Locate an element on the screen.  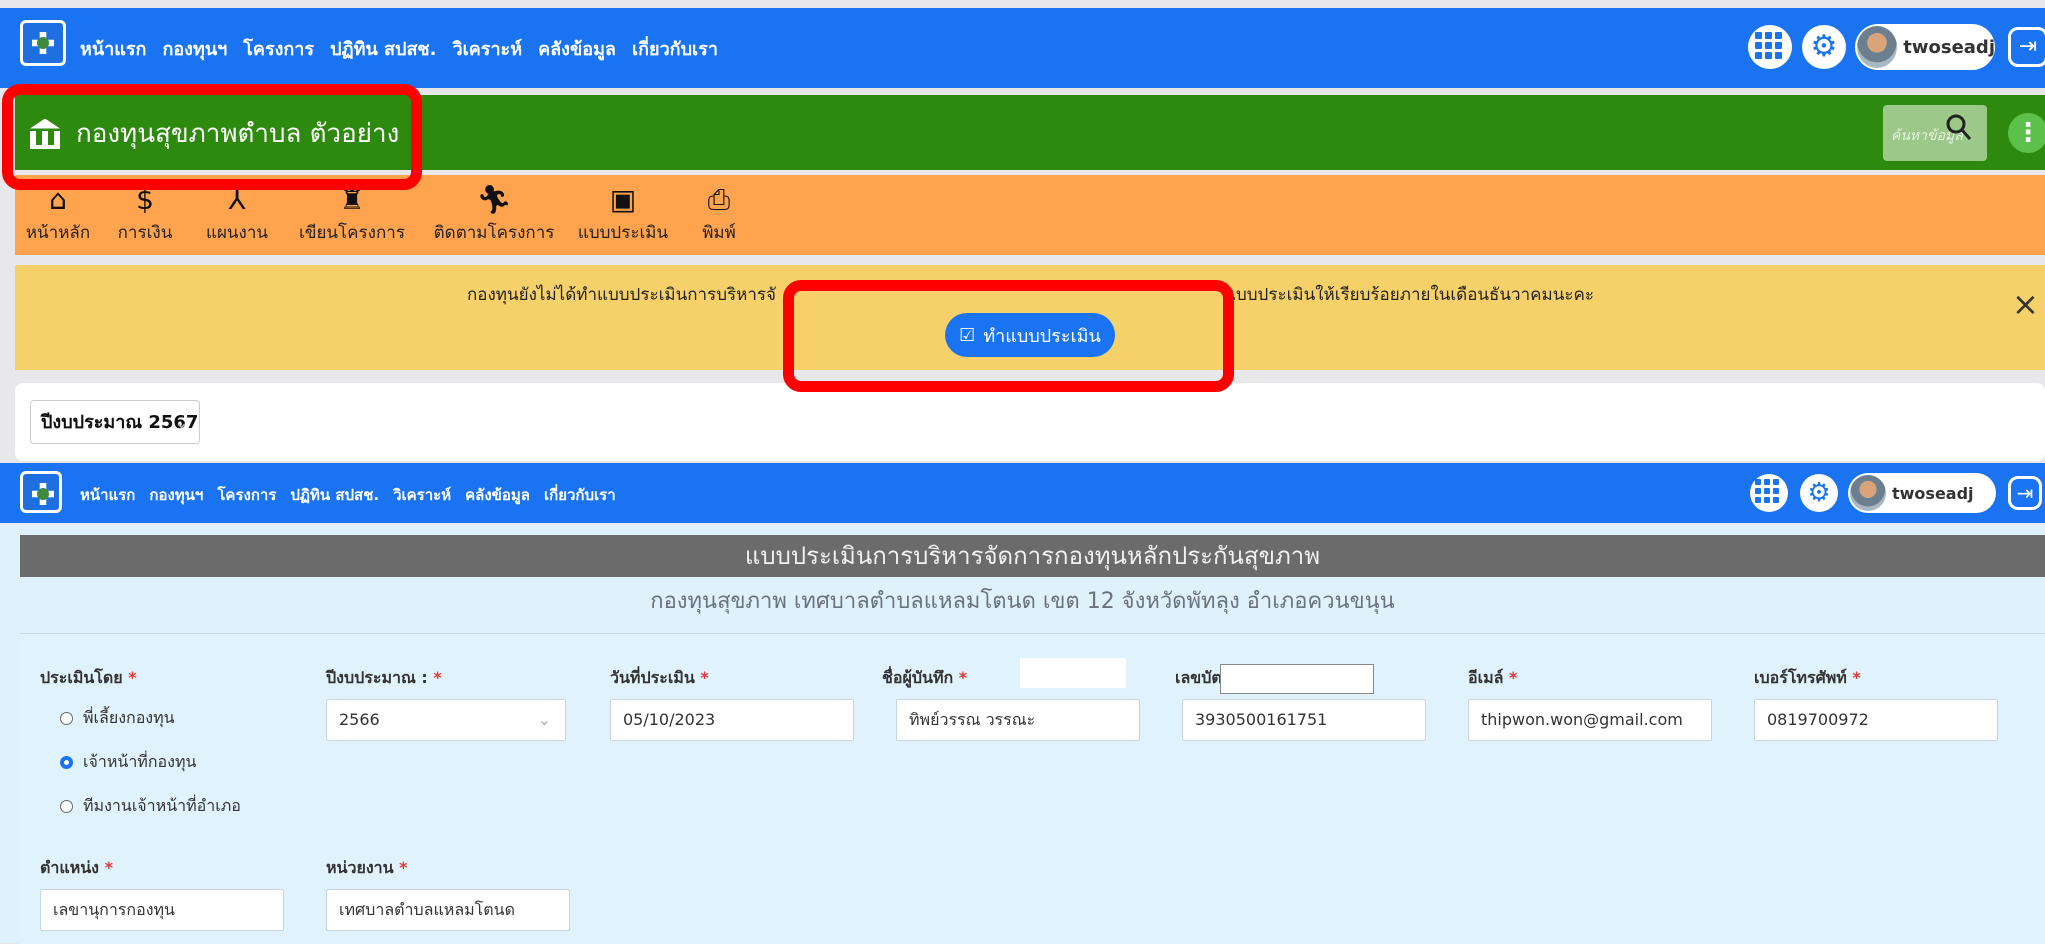
toolbar-label: การเงิน is located at coordinates (145, 233).